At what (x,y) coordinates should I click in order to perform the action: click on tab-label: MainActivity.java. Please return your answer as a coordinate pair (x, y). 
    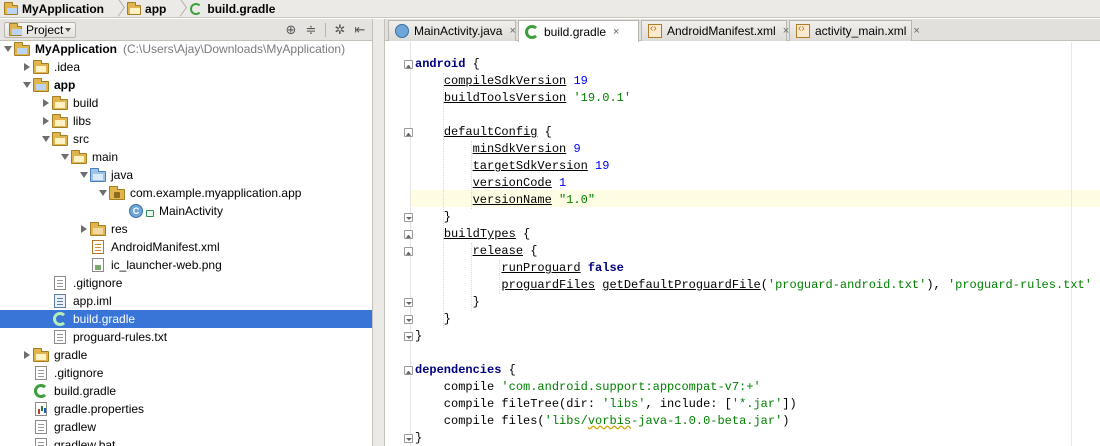
    Looking at the image, I should click on (458, 31).